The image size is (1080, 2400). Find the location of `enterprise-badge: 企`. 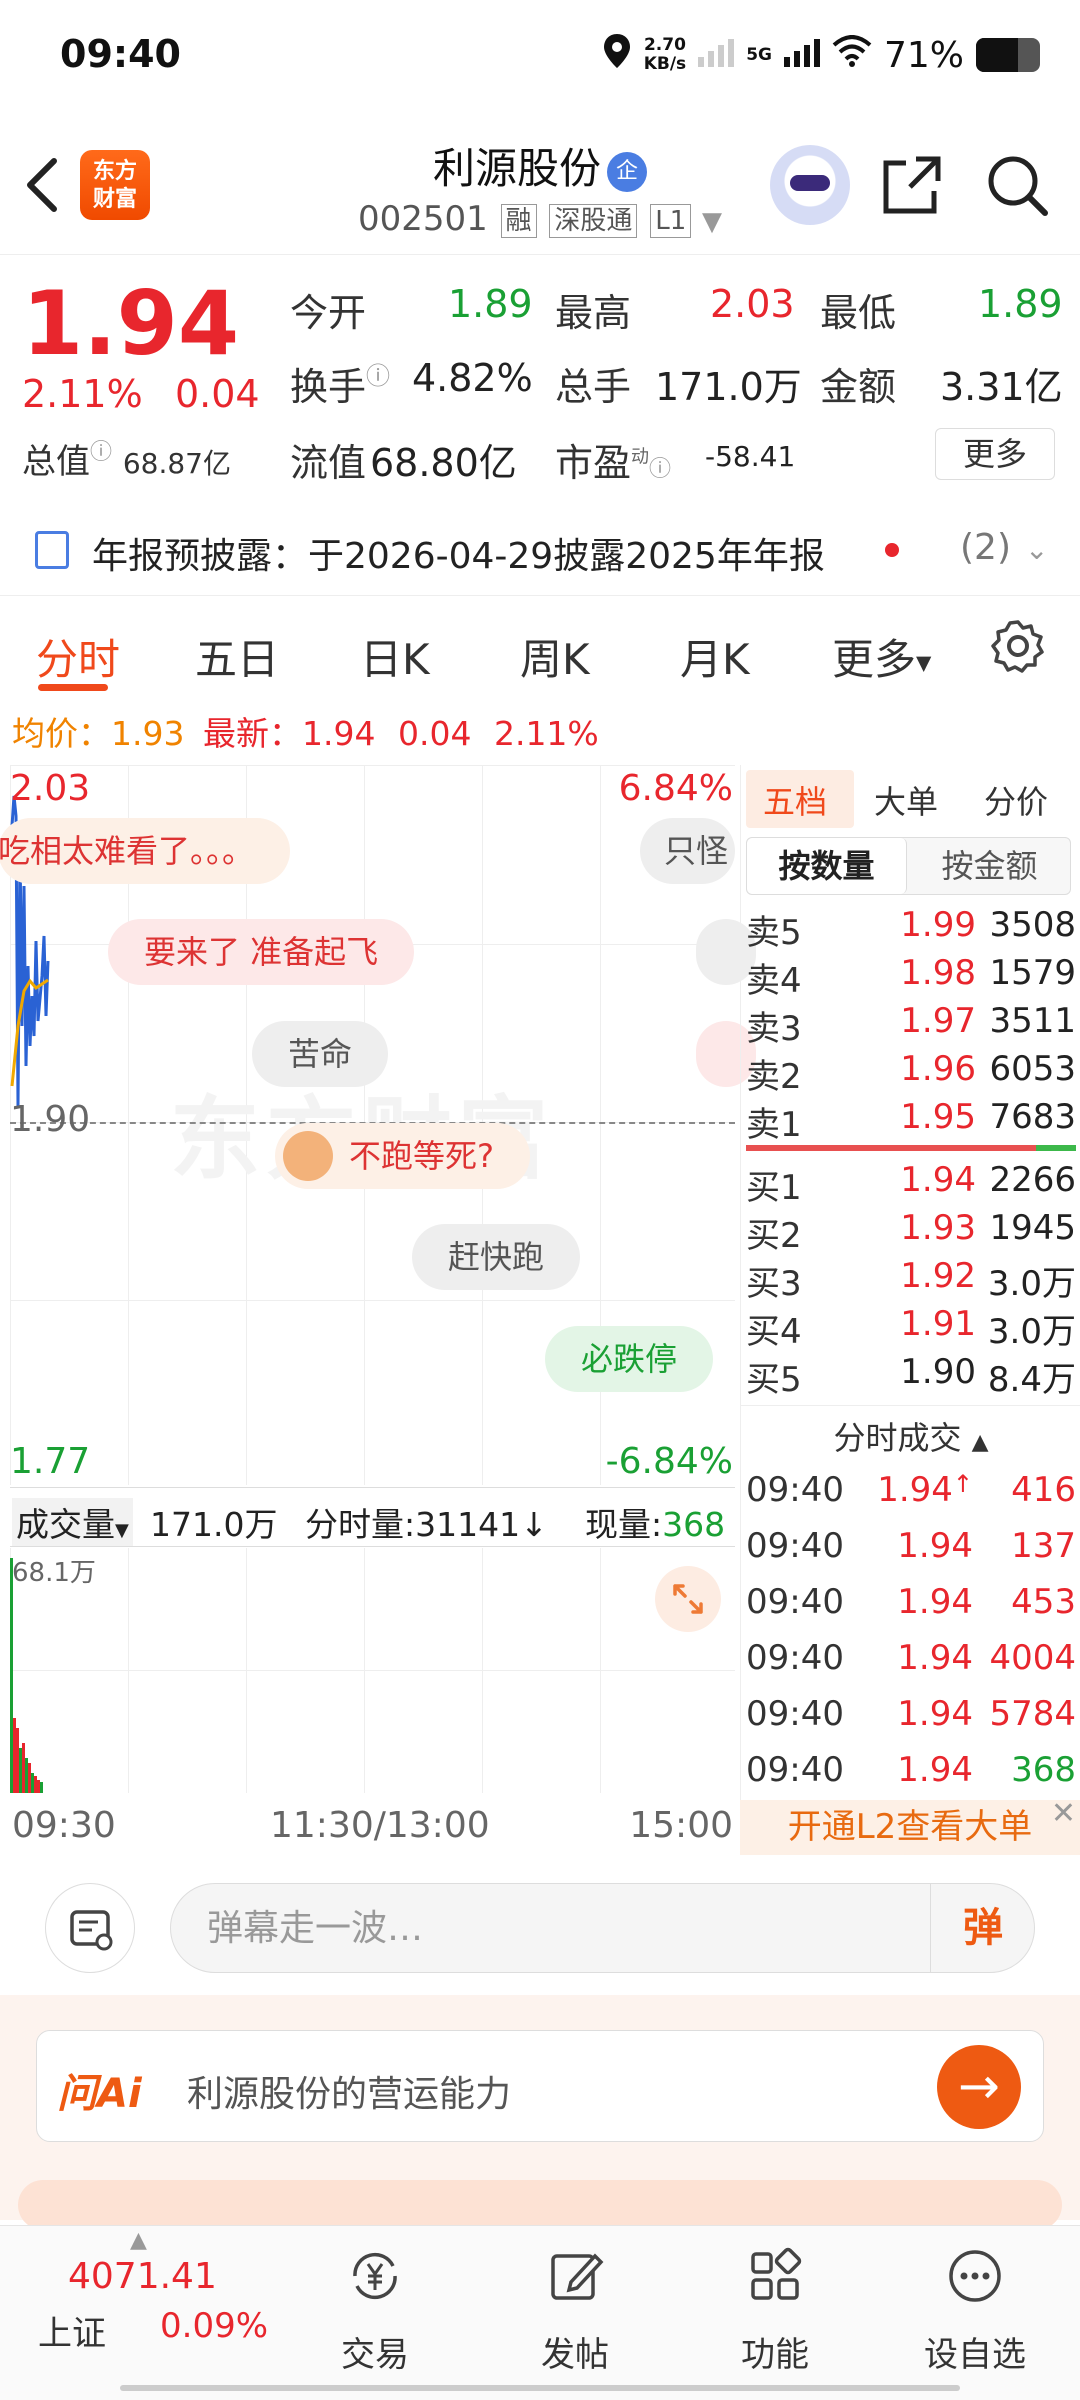

enterprise-badge: 企 is located at coordinates (627, 171).